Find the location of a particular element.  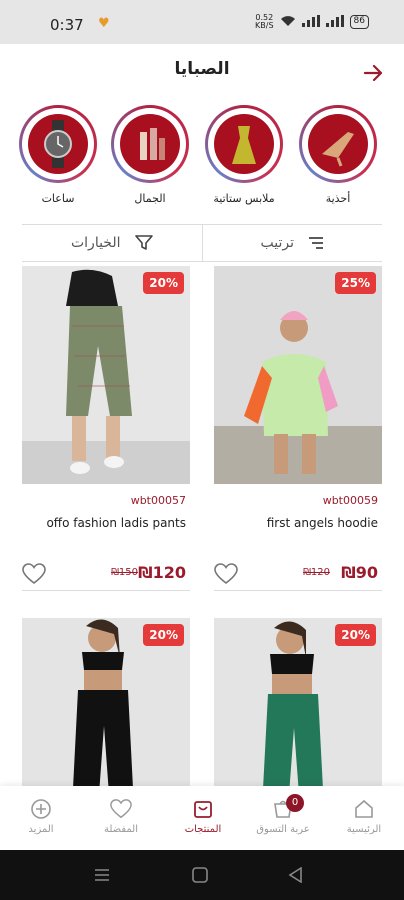

category-label: ملابس ستاتية is located at coordinates (244, 198).